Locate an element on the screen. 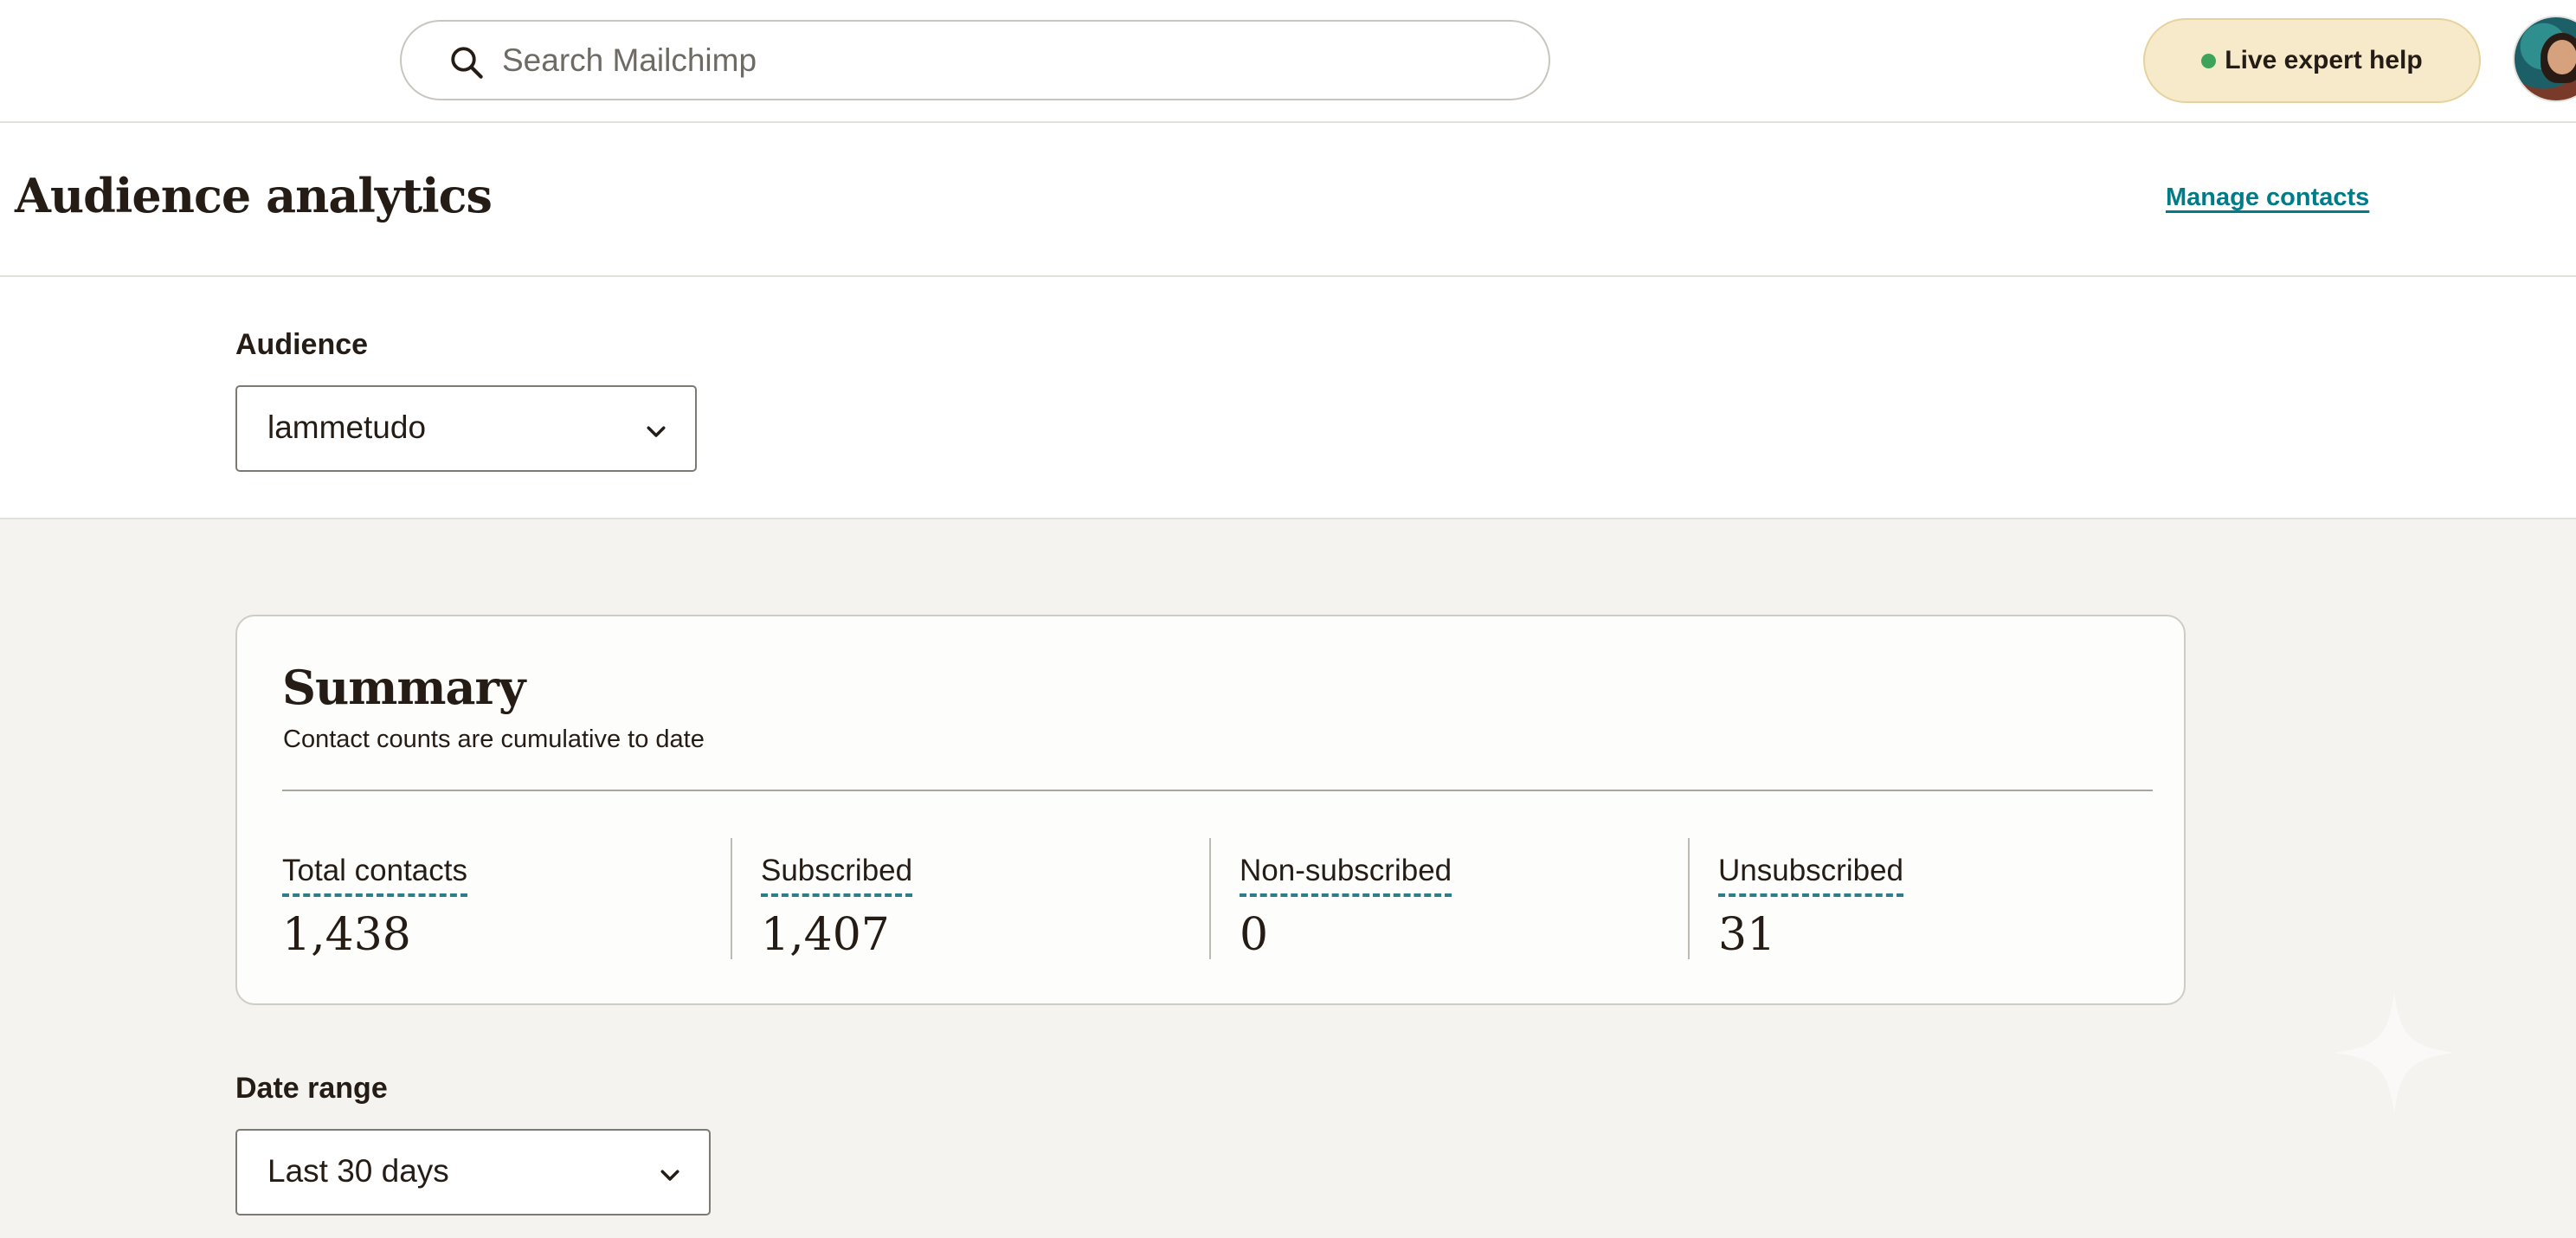 The image size is (2576, 1238). stat-subscribed: Subscribed 1,407 is located at coordinates (986, 903).